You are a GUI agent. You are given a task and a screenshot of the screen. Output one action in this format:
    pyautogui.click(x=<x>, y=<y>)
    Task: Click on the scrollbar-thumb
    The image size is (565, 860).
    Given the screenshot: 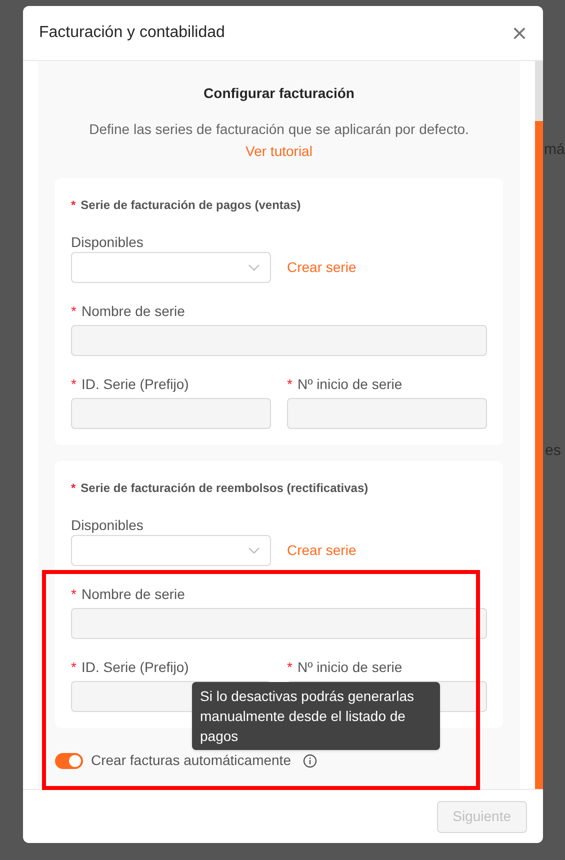 What is the action you would take?
    pyautogui.click(x=539, y=91)
    